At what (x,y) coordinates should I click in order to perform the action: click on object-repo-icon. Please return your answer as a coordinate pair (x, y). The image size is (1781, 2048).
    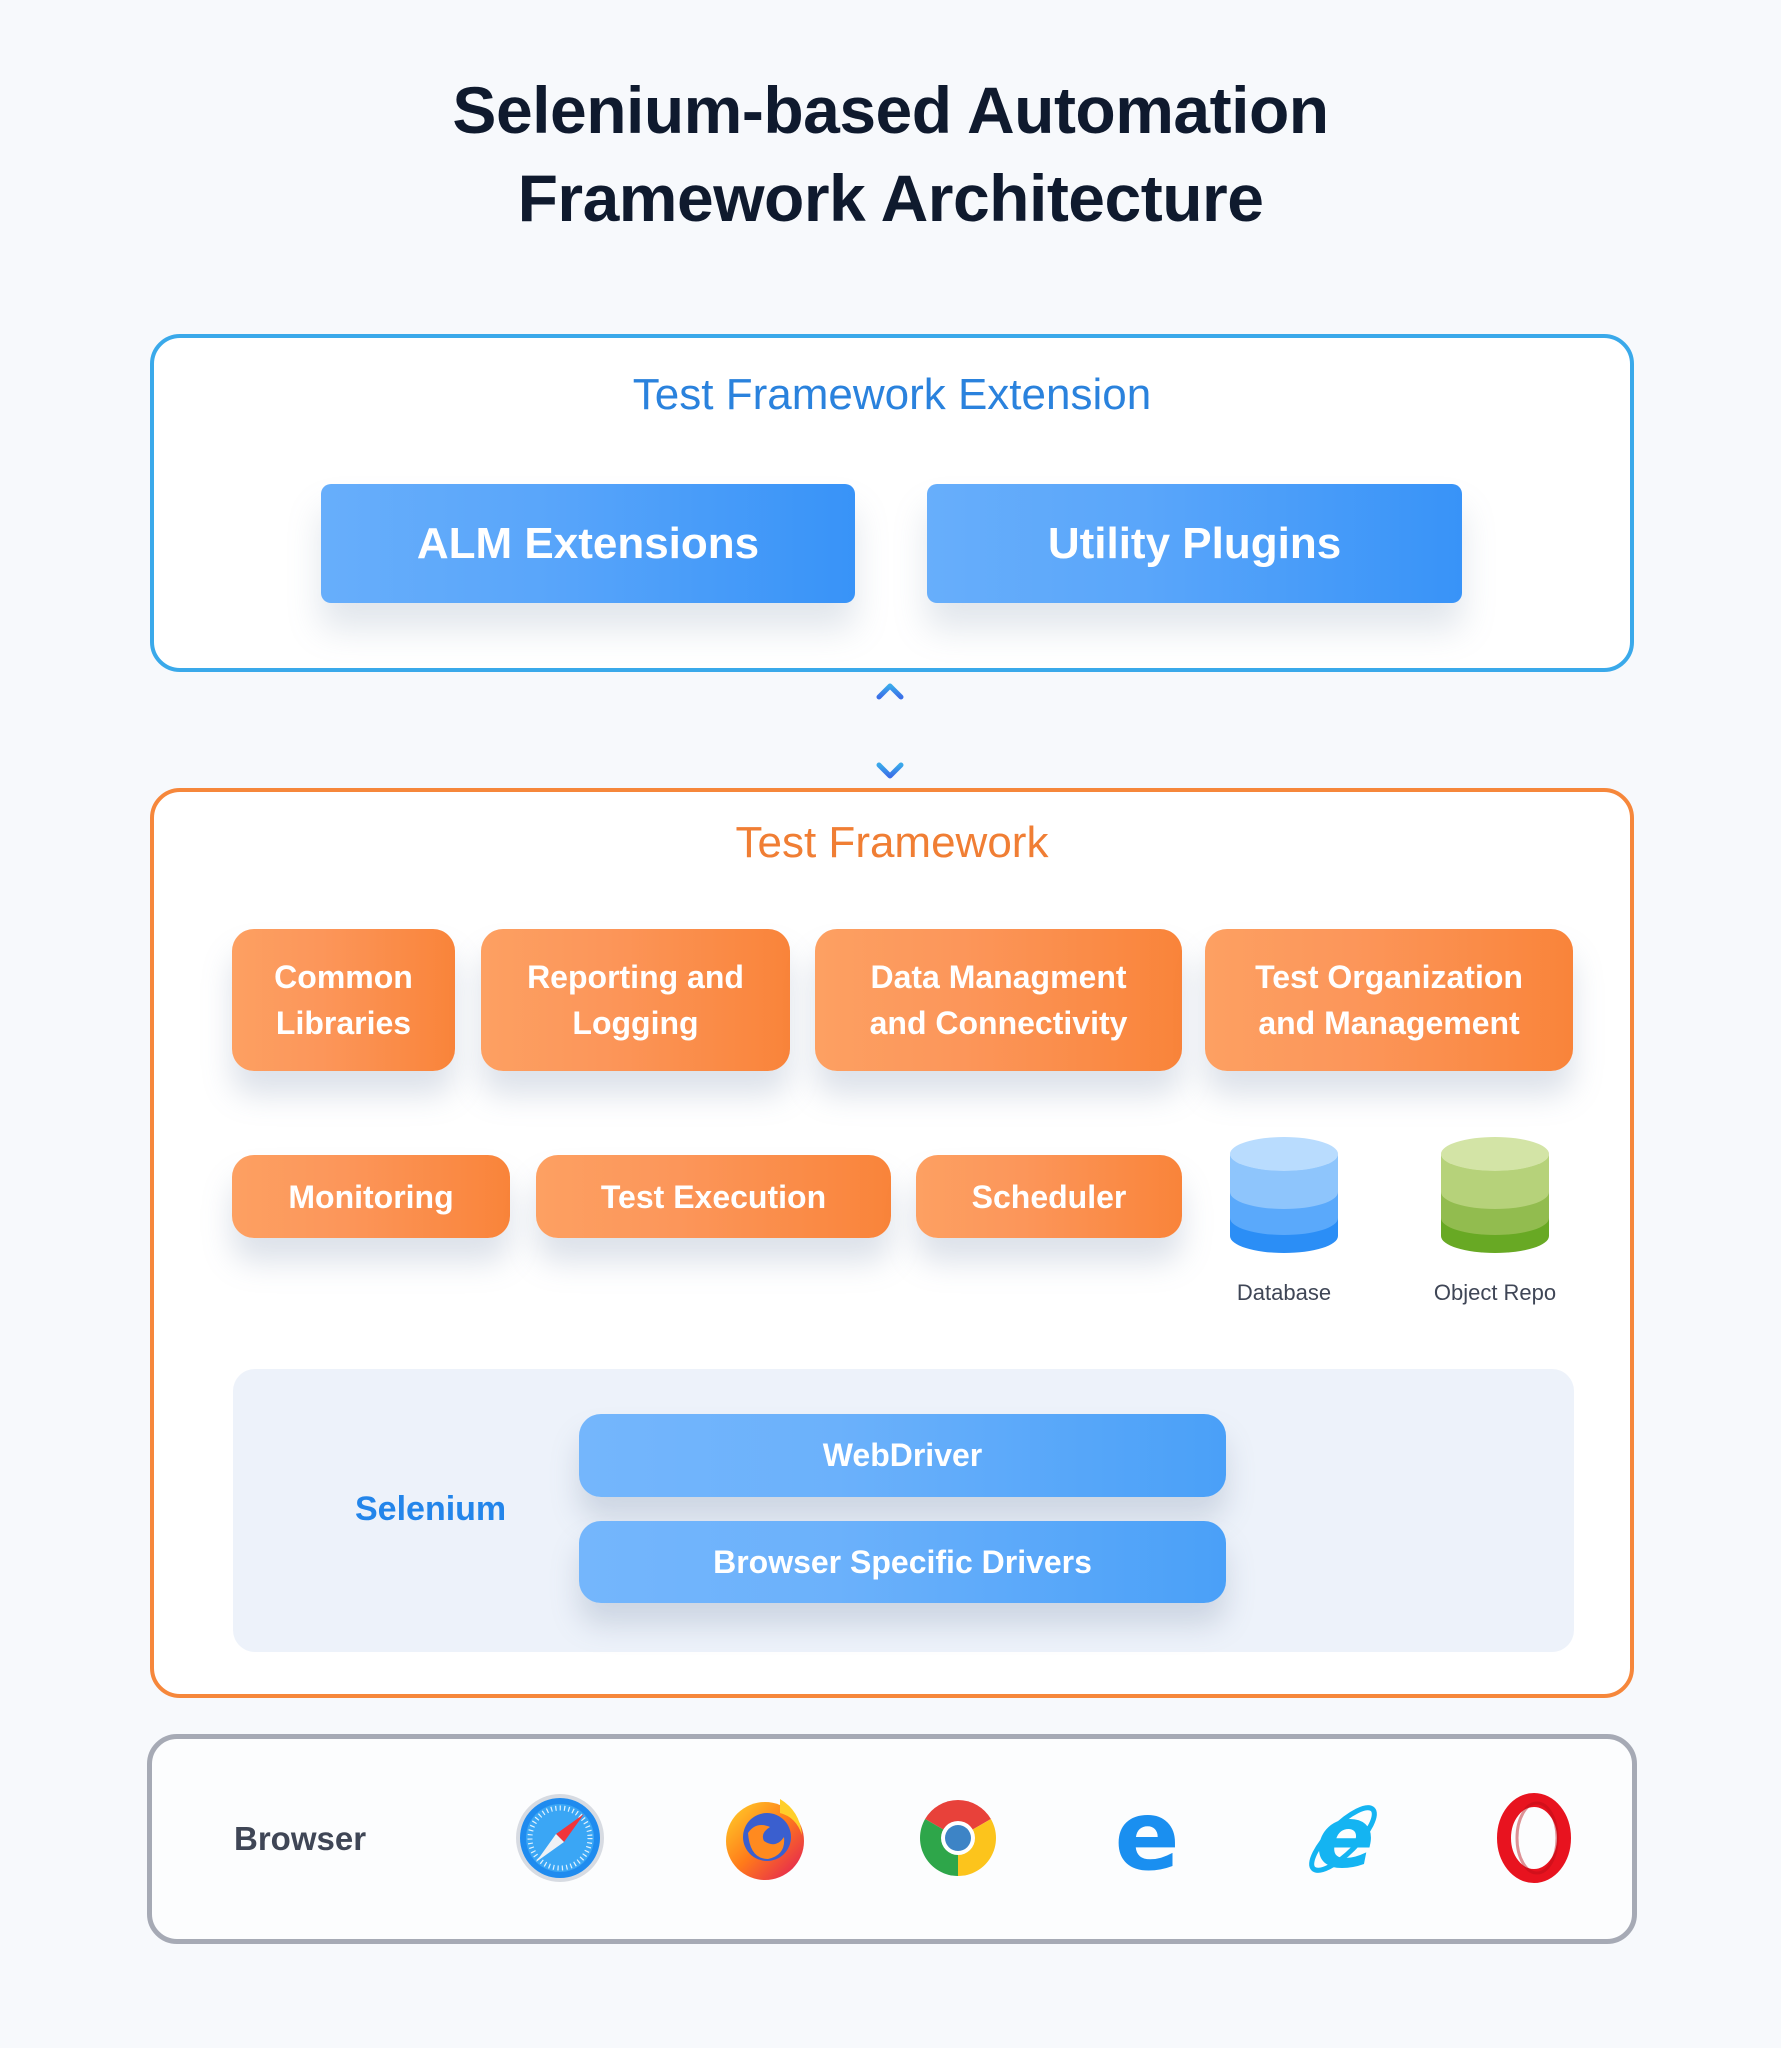
    Looking at the image, I should click on (1495, 1196).